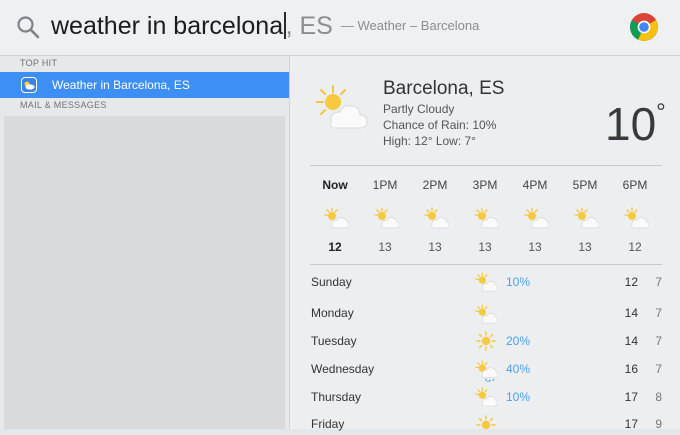 This screenshot has height=435, width=680. Describe the element at coordinates (335, 185) in the screenshot. I see `hour-label: Now` at that location.